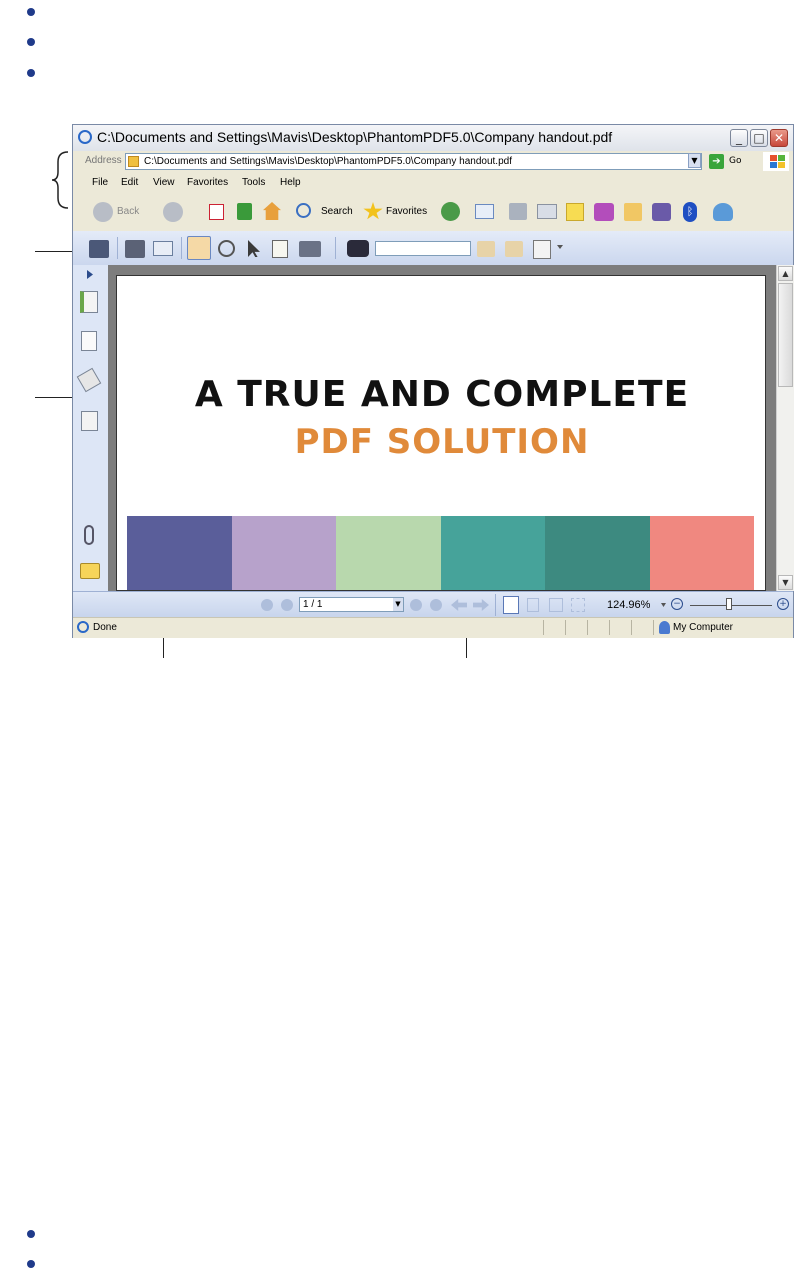 This screenshot has width=795, height=1274. I want to click on search-button: Search, so click(337, 211).